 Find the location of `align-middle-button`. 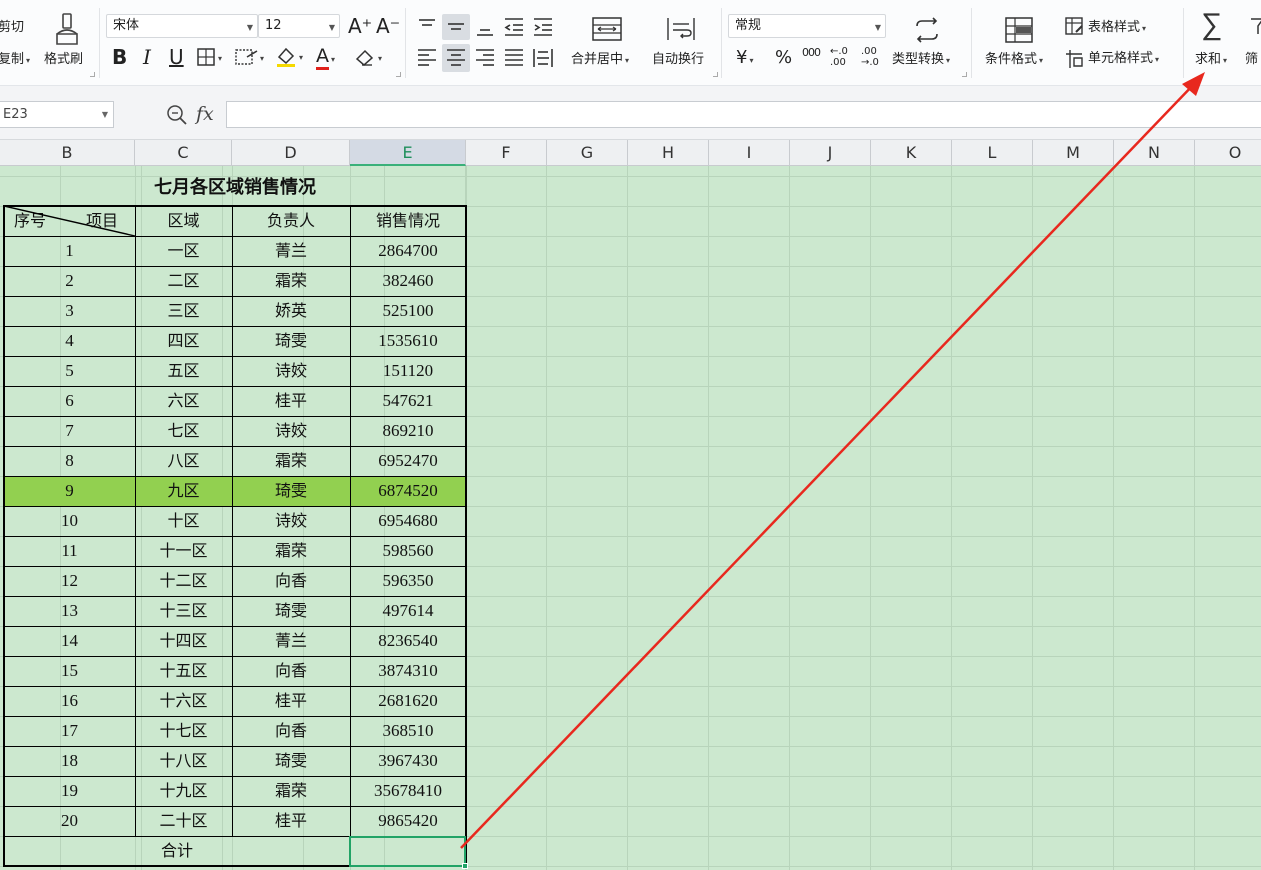

align-middle-button is located at coordinates (456, 27).